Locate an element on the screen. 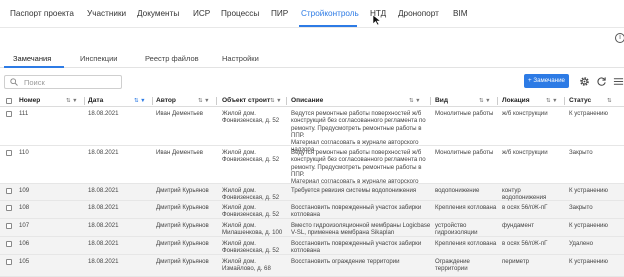 This screenshot has width=624, height=277. column-header-status: Статус is located at coordinates (580, 100).